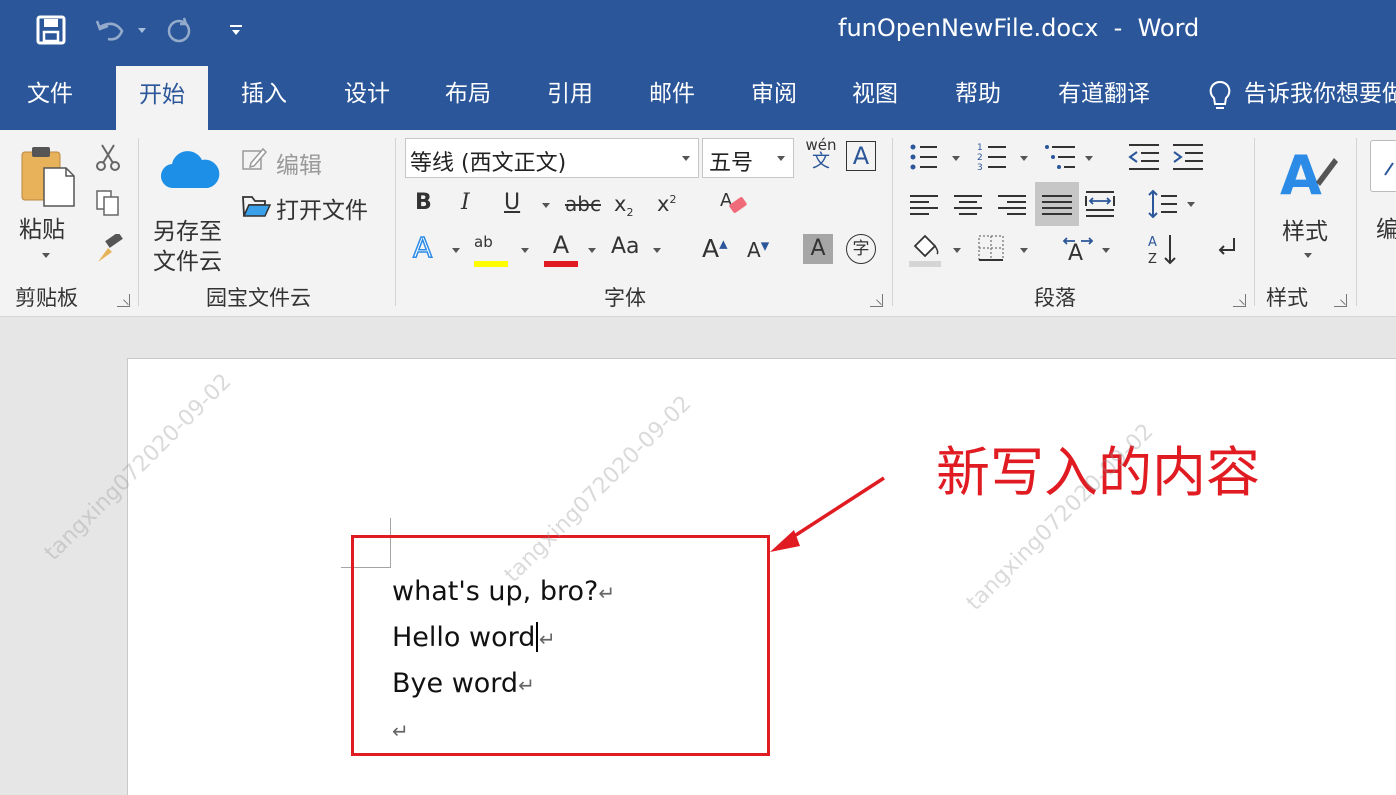 This screenshot has height=795, width=1396. I want to click on styles-label: 样式, so click(1305, 229).